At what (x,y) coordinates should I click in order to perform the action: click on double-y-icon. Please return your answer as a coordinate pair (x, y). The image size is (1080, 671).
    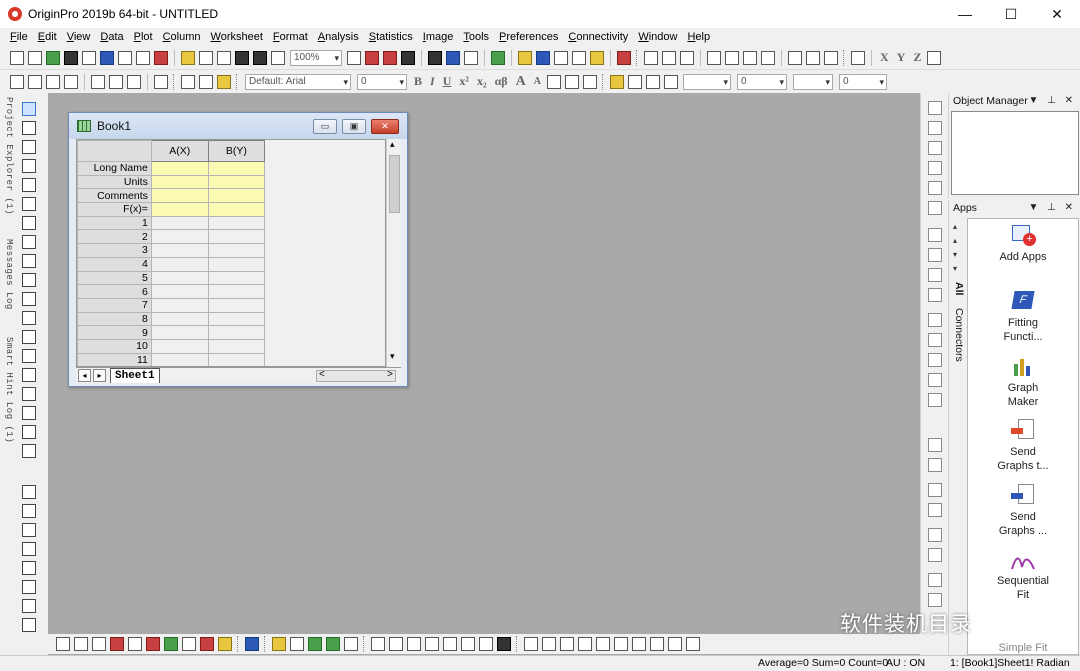
    Looking at the image, I should click on (486, 644).